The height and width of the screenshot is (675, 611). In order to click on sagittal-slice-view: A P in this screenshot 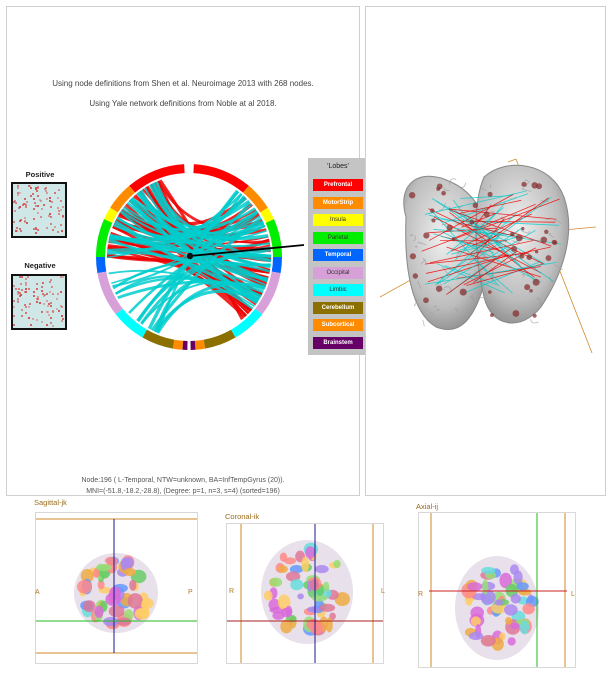, I will do `click(116, 588)`.